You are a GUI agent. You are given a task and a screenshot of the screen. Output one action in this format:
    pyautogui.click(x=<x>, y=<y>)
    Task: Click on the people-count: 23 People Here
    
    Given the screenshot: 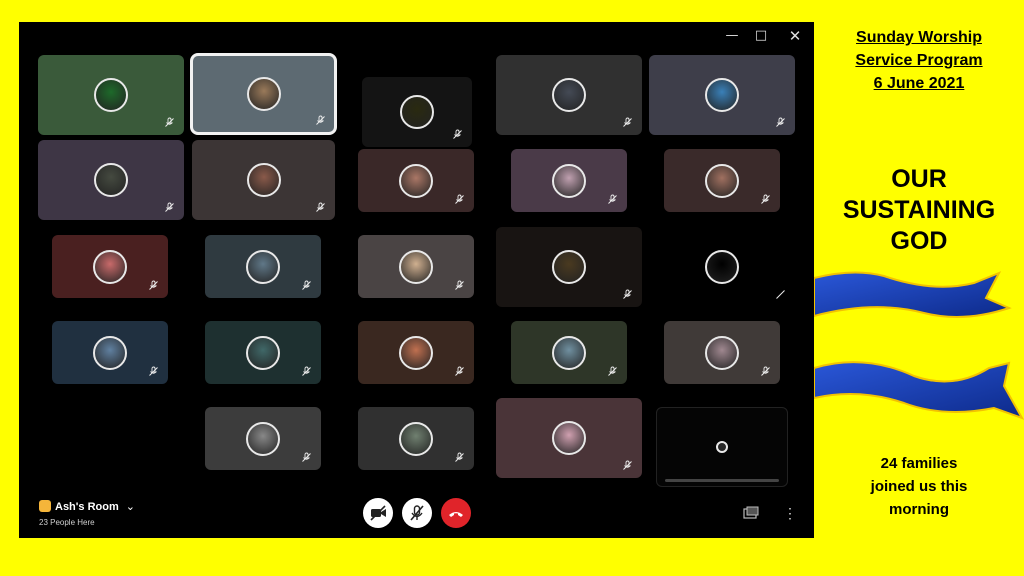 What is the action you would take?
    pyautogui.click(x=67, y=522)
    